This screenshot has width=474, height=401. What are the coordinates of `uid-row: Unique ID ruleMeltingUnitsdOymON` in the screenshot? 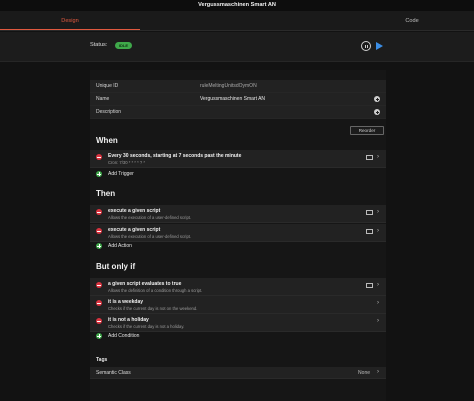 It's located at (238, 86).